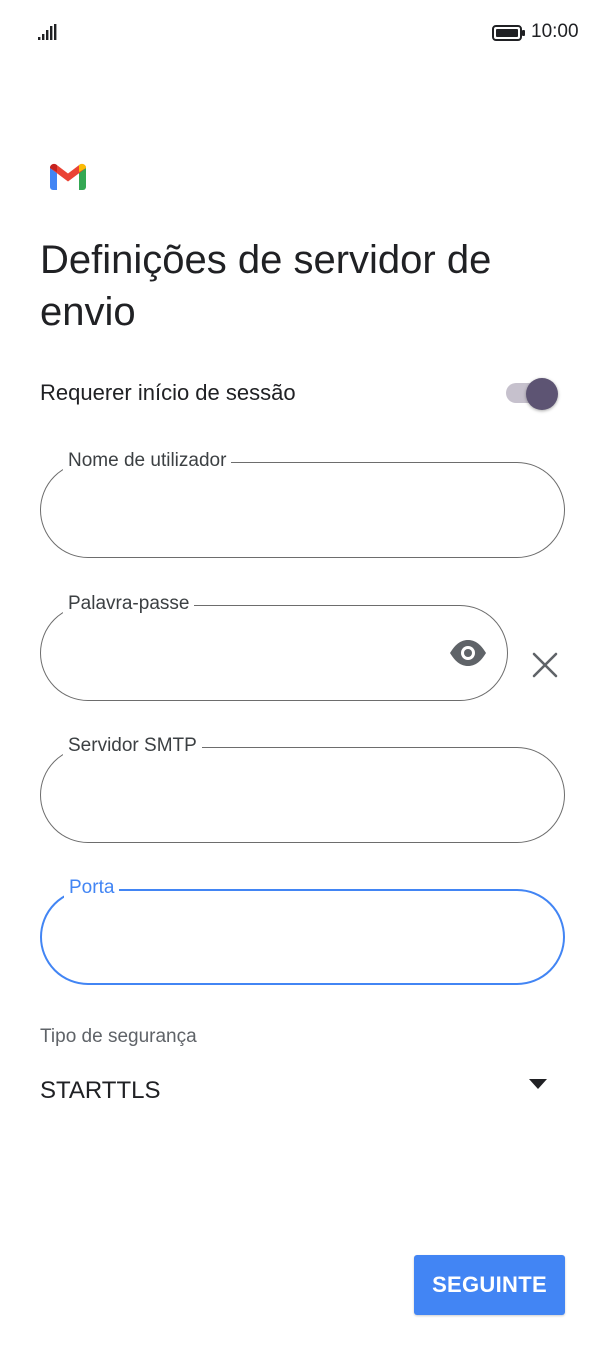 This screenshot has height=1346, width=605. Describe the element at coordinates (68, 176) in the screenshot. I see `gmail-logo` at that location.